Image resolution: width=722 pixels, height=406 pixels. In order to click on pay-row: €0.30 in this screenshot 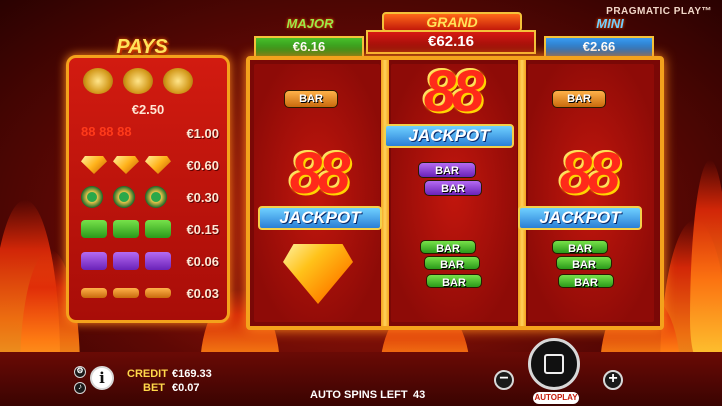, I will do `click(151, 197)`.